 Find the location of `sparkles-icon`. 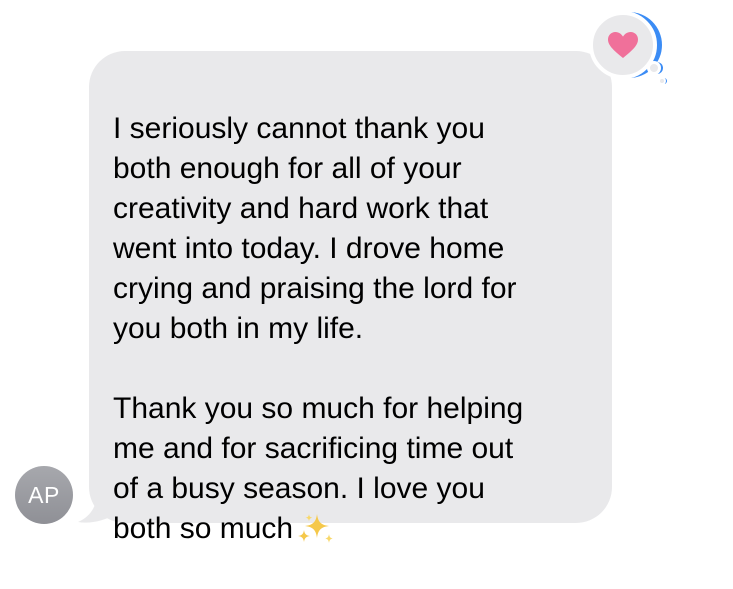

sparkles-icon is located at coordinates (316, 528).